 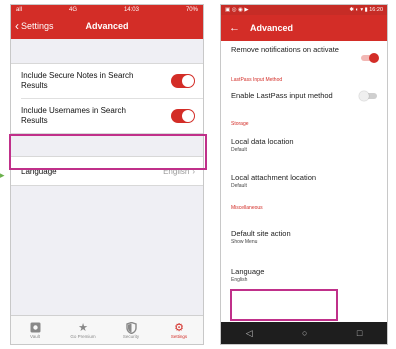 I want to click on tab-go-premium: ★ Go Premium, so click(x=83, y=330).